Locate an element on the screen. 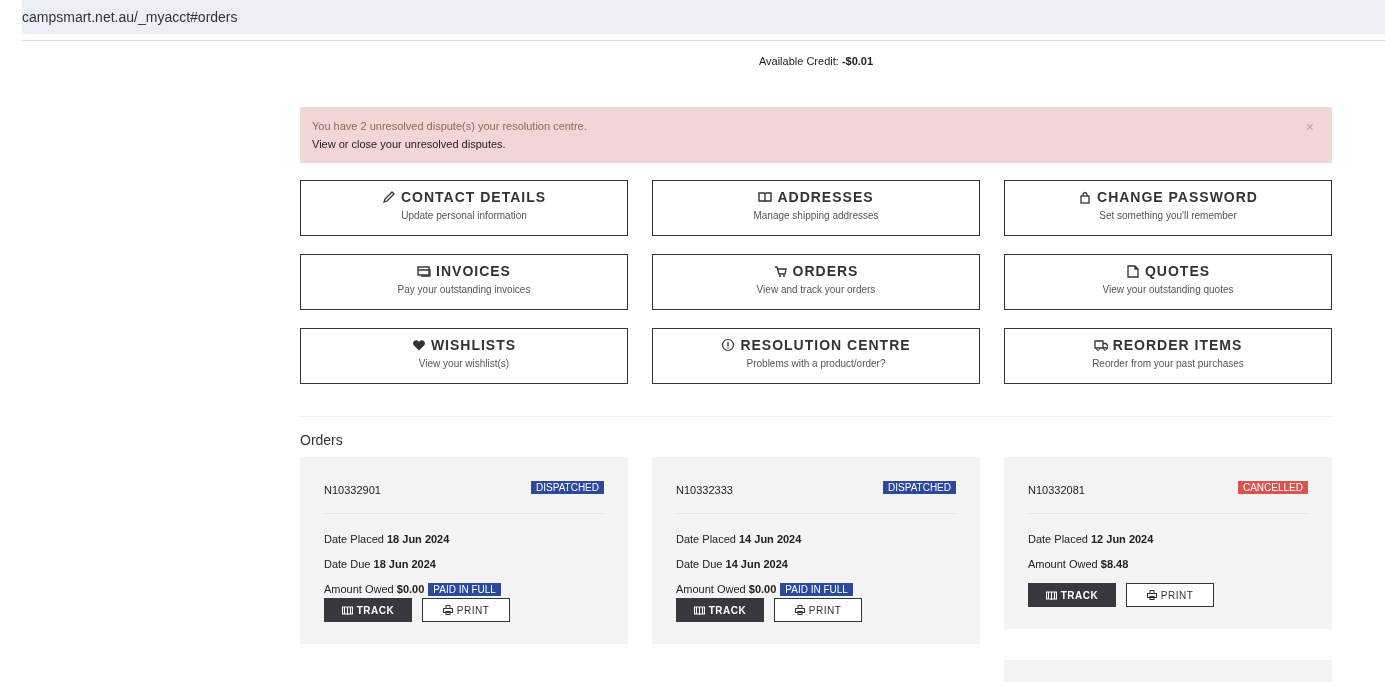 Image resolution: width=1385 pixels, height=682 pixels. tile-title: RESOLUTION CENTRE is located at coordinates (825, 345).